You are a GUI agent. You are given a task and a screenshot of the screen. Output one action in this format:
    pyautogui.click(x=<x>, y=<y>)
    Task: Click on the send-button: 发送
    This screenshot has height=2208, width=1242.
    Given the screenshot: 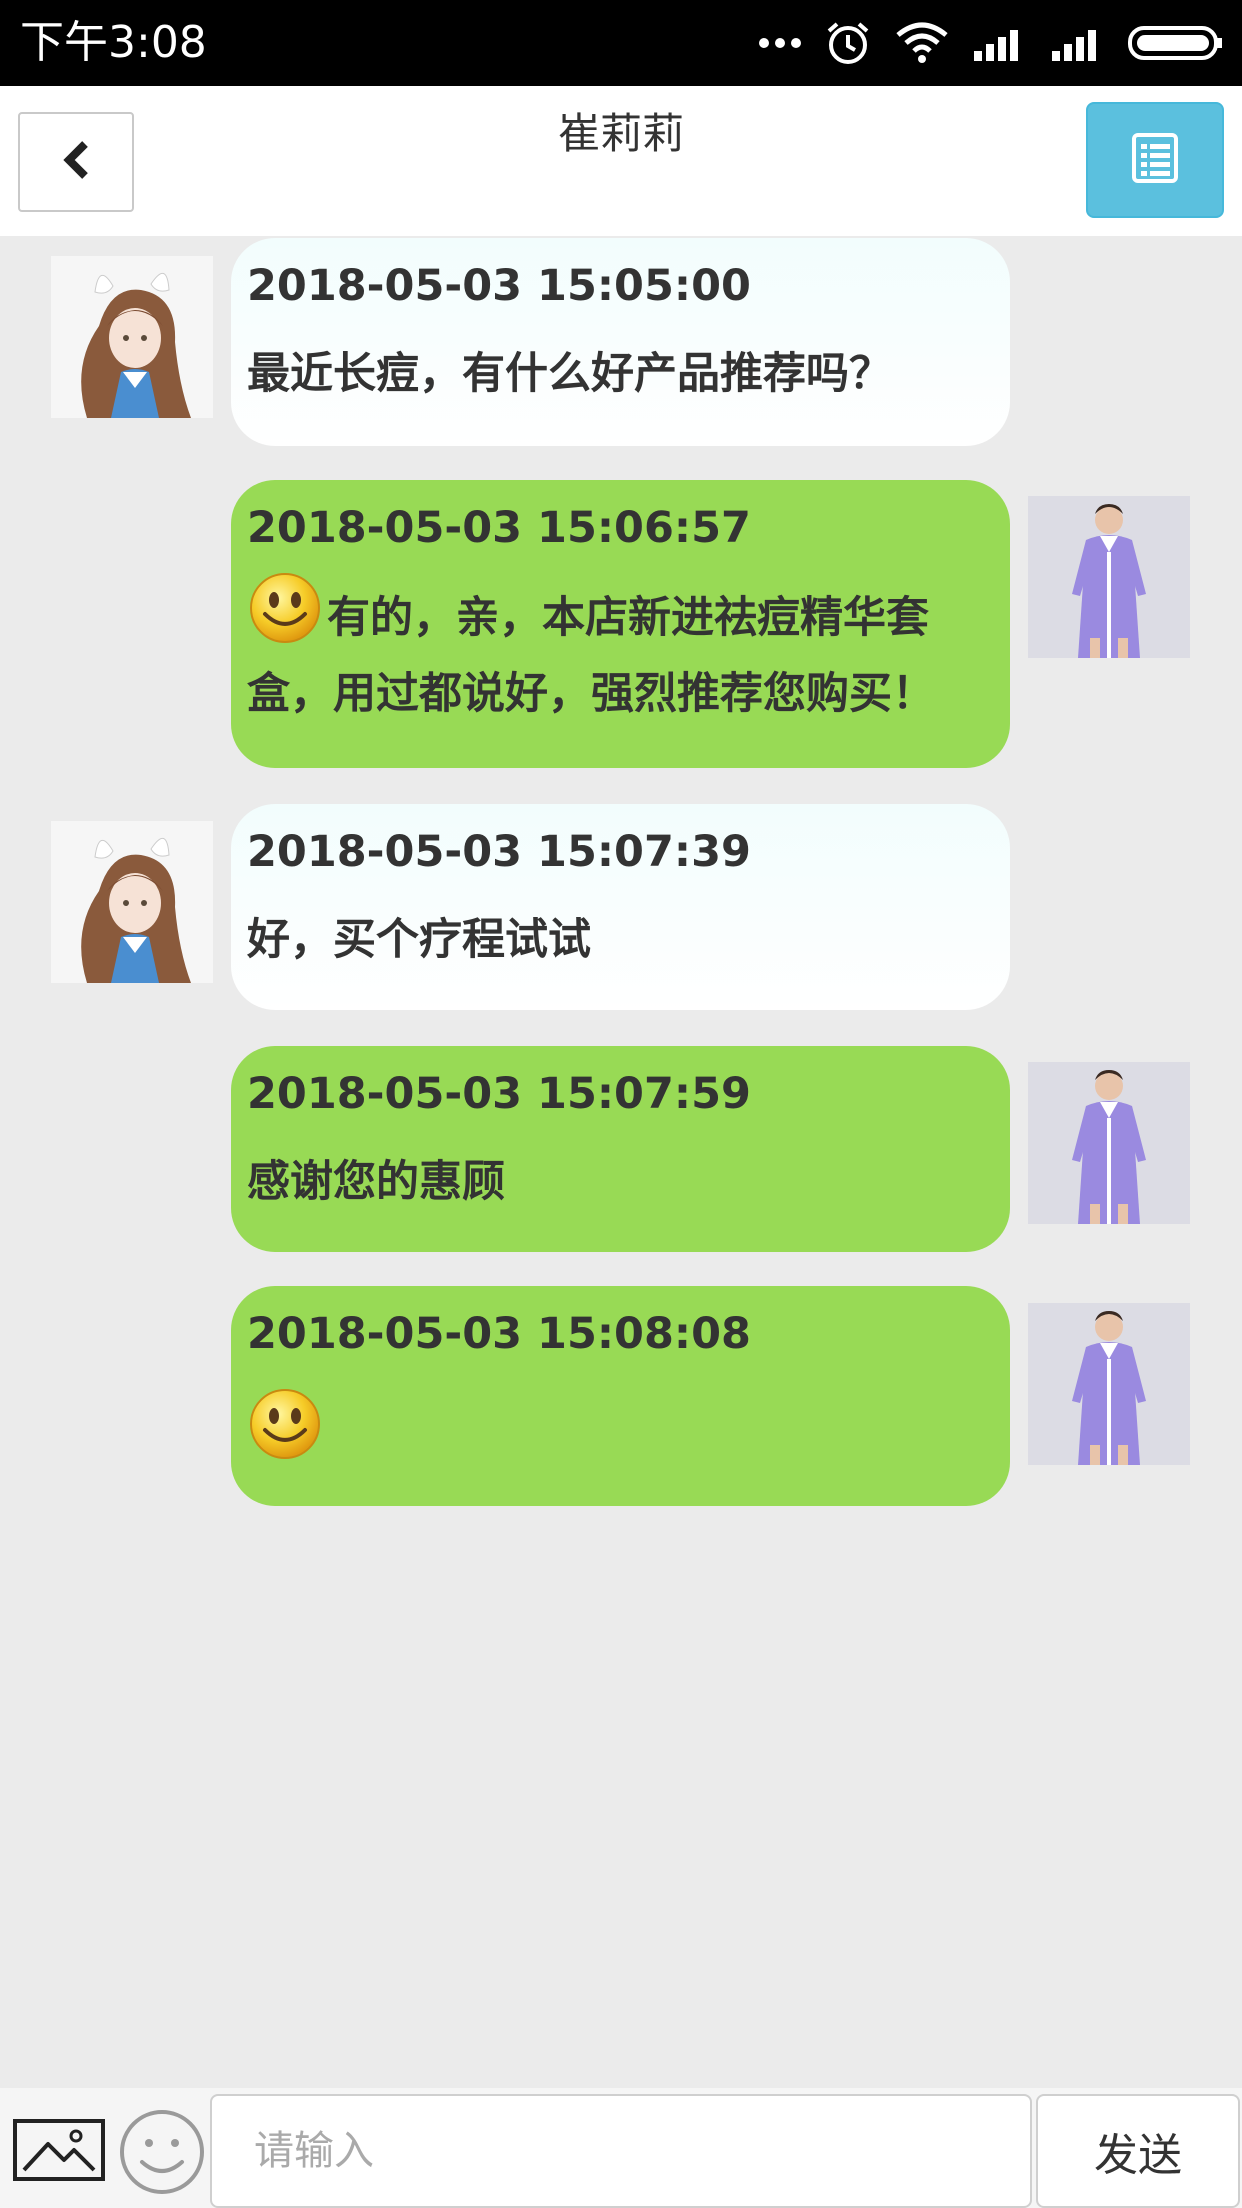 What is the action you would take?
    pyautogui.click(x=1138, y=2151)
    